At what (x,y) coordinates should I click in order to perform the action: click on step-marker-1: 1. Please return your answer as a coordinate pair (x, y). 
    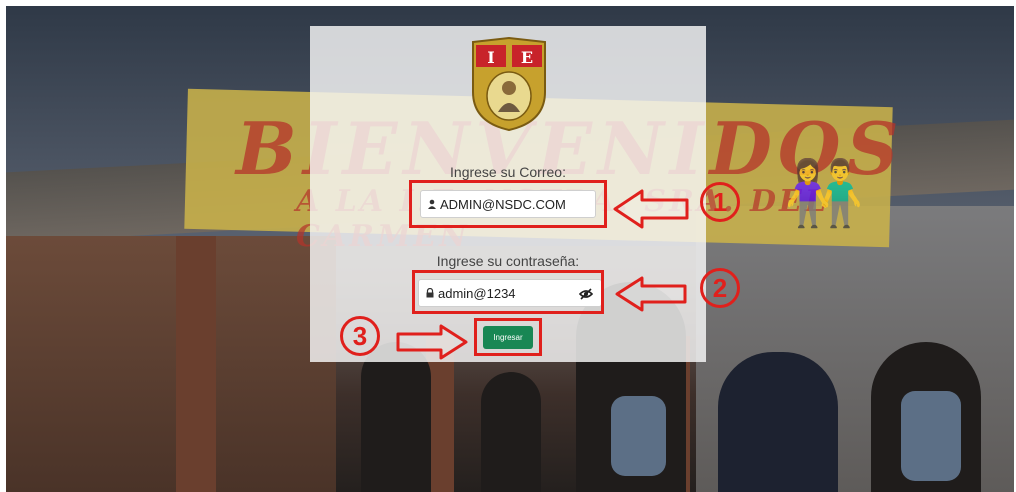
    Looking at the image, I should click on (720, 202).